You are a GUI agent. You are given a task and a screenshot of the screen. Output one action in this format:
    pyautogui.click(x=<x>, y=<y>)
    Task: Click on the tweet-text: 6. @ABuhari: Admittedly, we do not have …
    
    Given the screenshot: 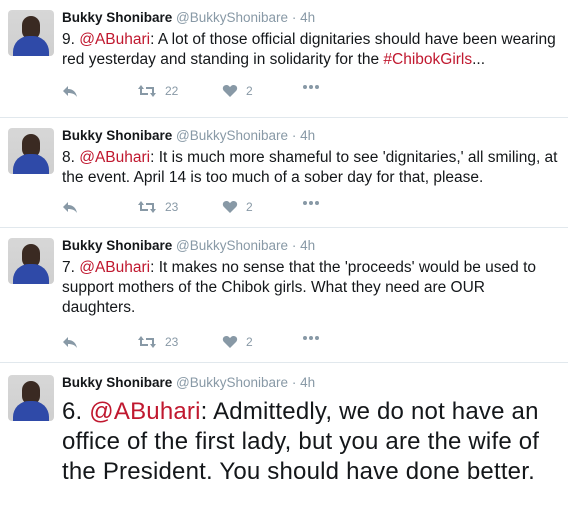 What is the action you would take?
    pyautogui.click(x=311, y=442)
    